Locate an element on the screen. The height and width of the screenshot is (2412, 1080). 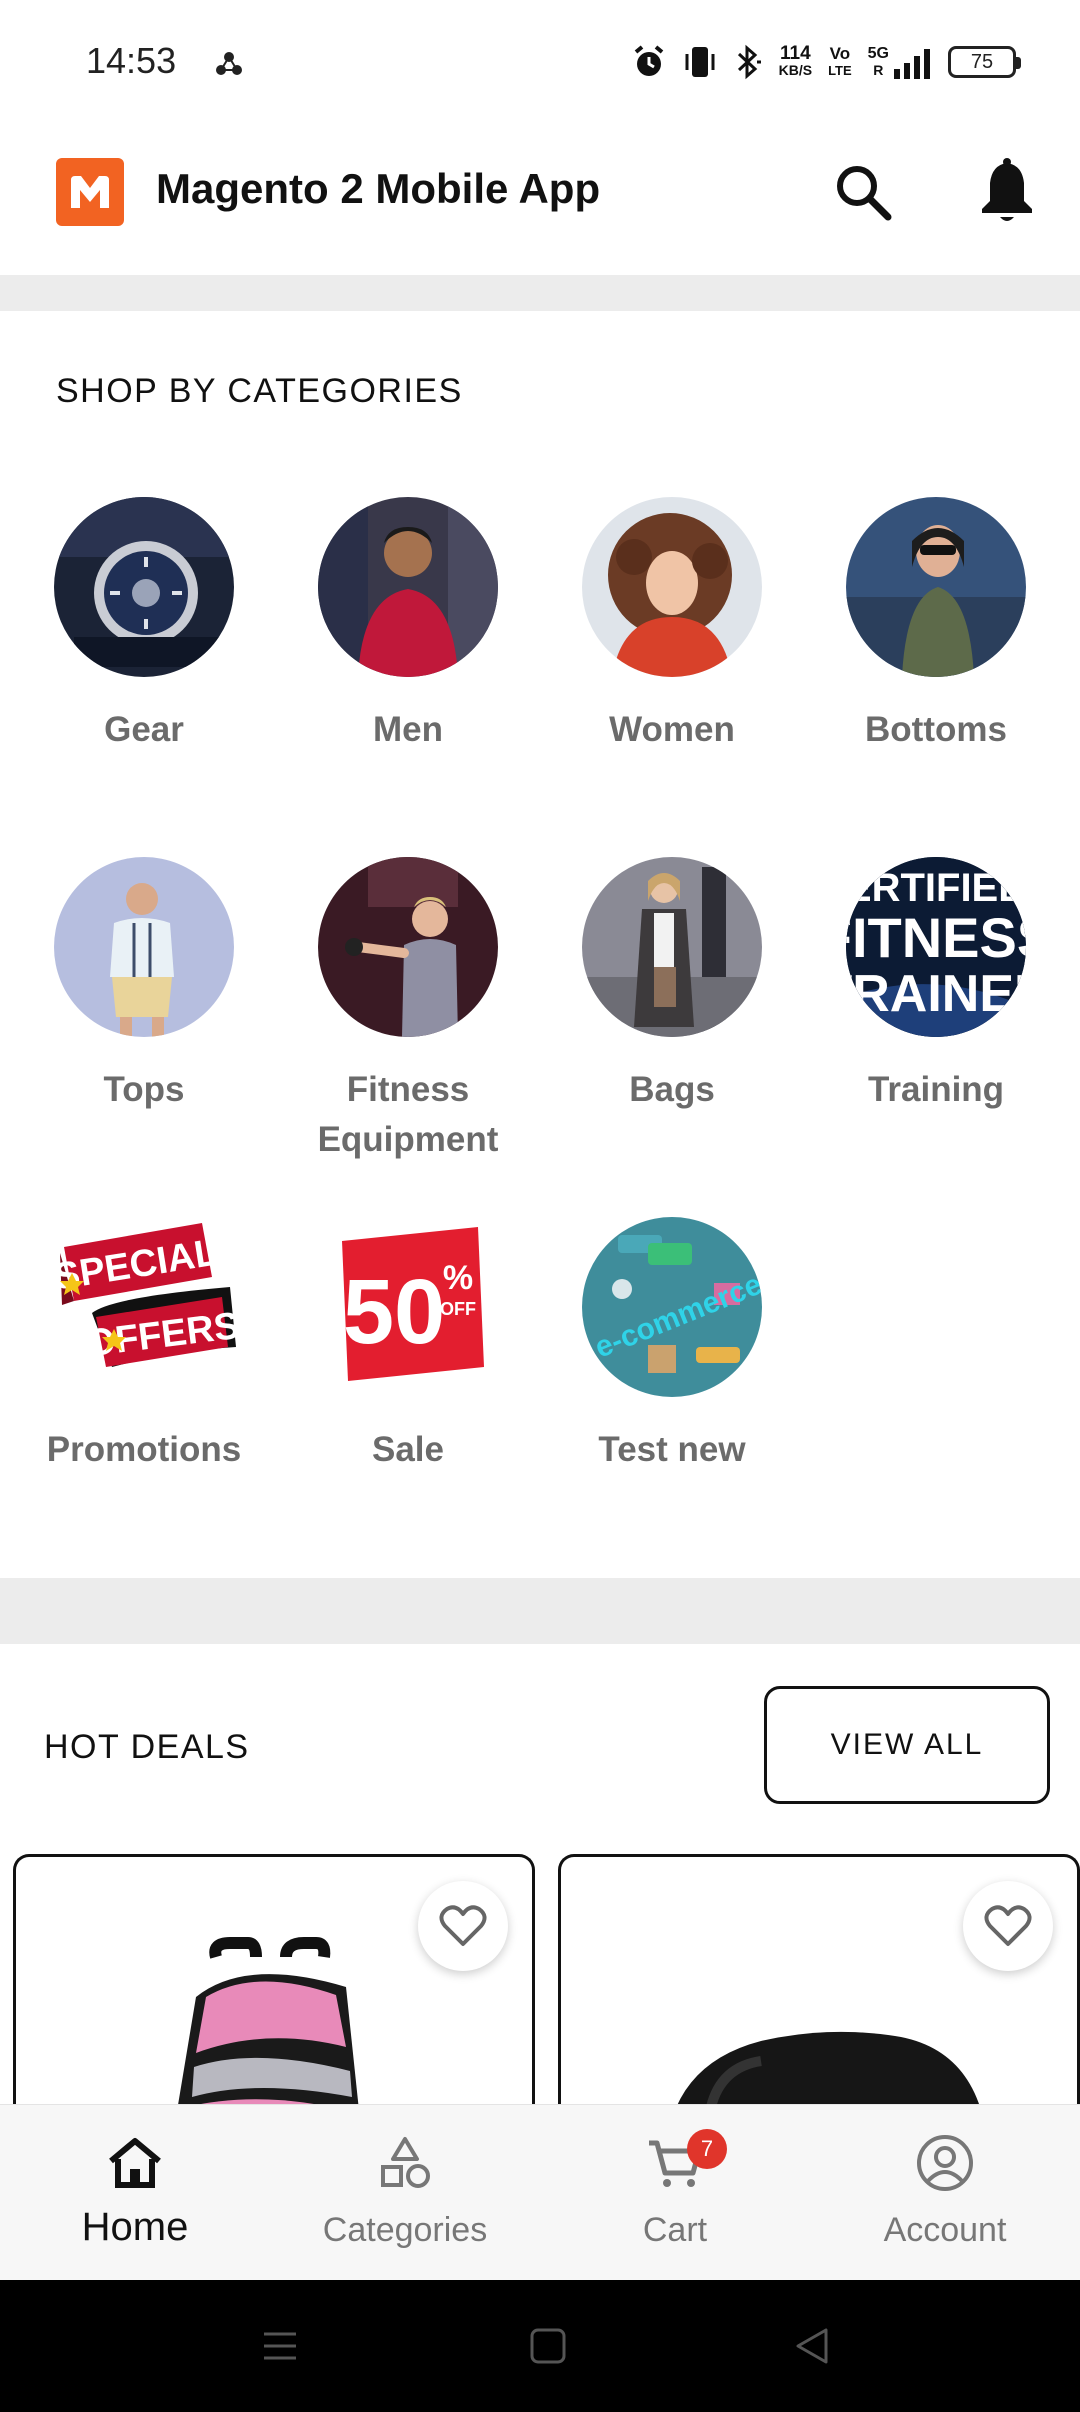
back-icon is located at coordinates (812, 2346).